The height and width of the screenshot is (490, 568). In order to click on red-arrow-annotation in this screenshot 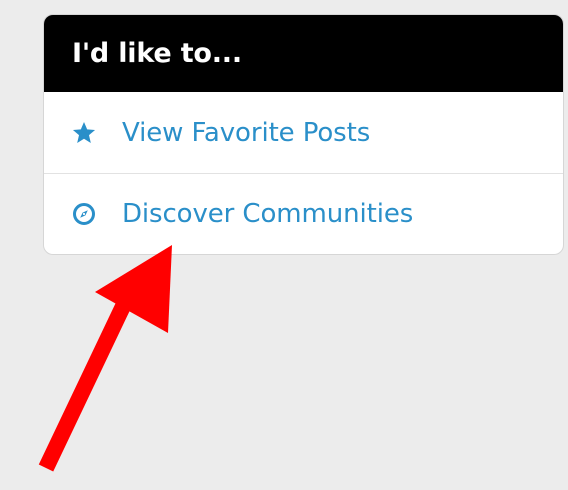, I will do `click(105, 358)`.